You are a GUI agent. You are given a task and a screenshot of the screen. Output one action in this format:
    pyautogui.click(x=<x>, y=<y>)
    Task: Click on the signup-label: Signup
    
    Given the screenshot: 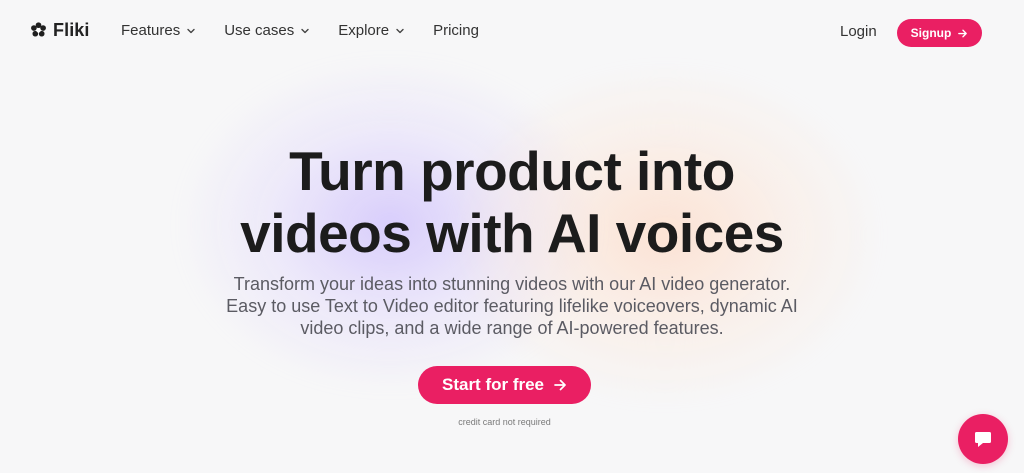 What is the action you would take?
    pyautogui.click(x=931, y=33)
    